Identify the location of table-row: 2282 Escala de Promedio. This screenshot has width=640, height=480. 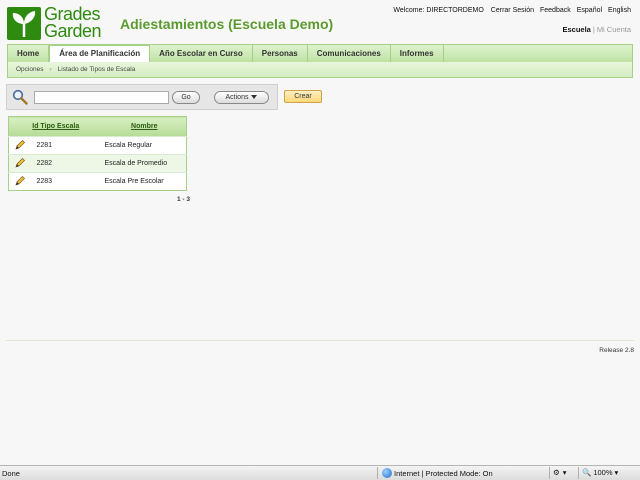
(97, 163).